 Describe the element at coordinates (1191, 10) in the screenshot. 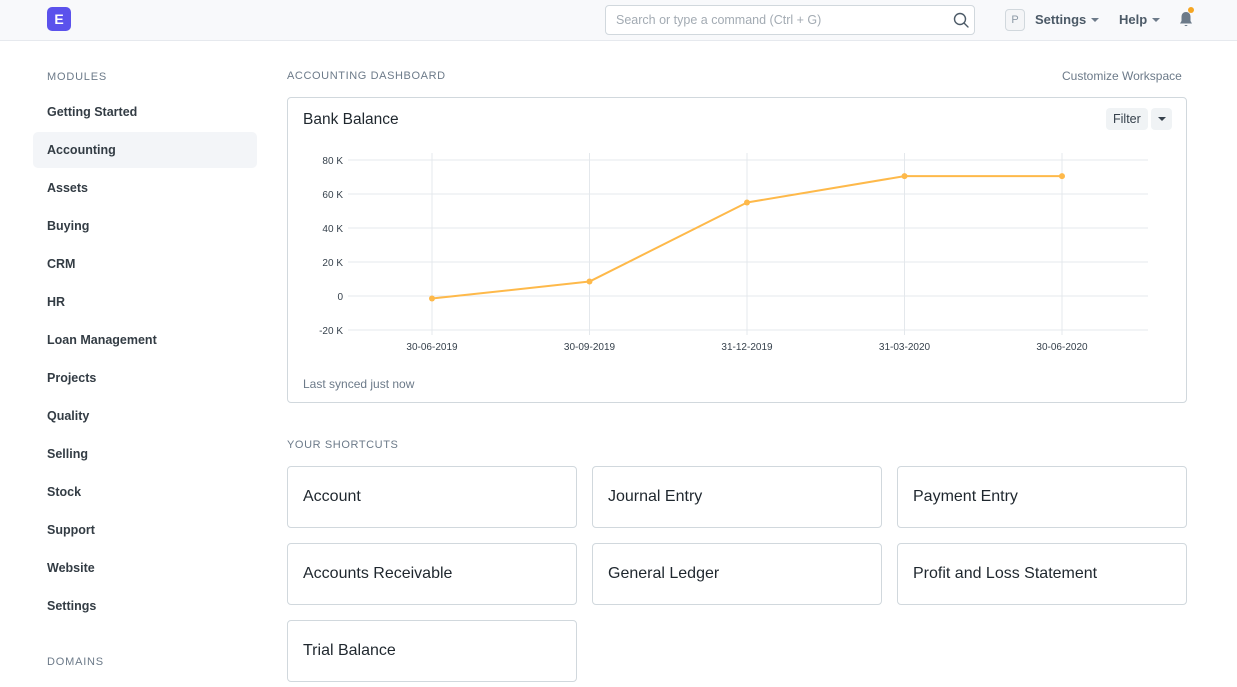

I see `notification-dot` at that location.